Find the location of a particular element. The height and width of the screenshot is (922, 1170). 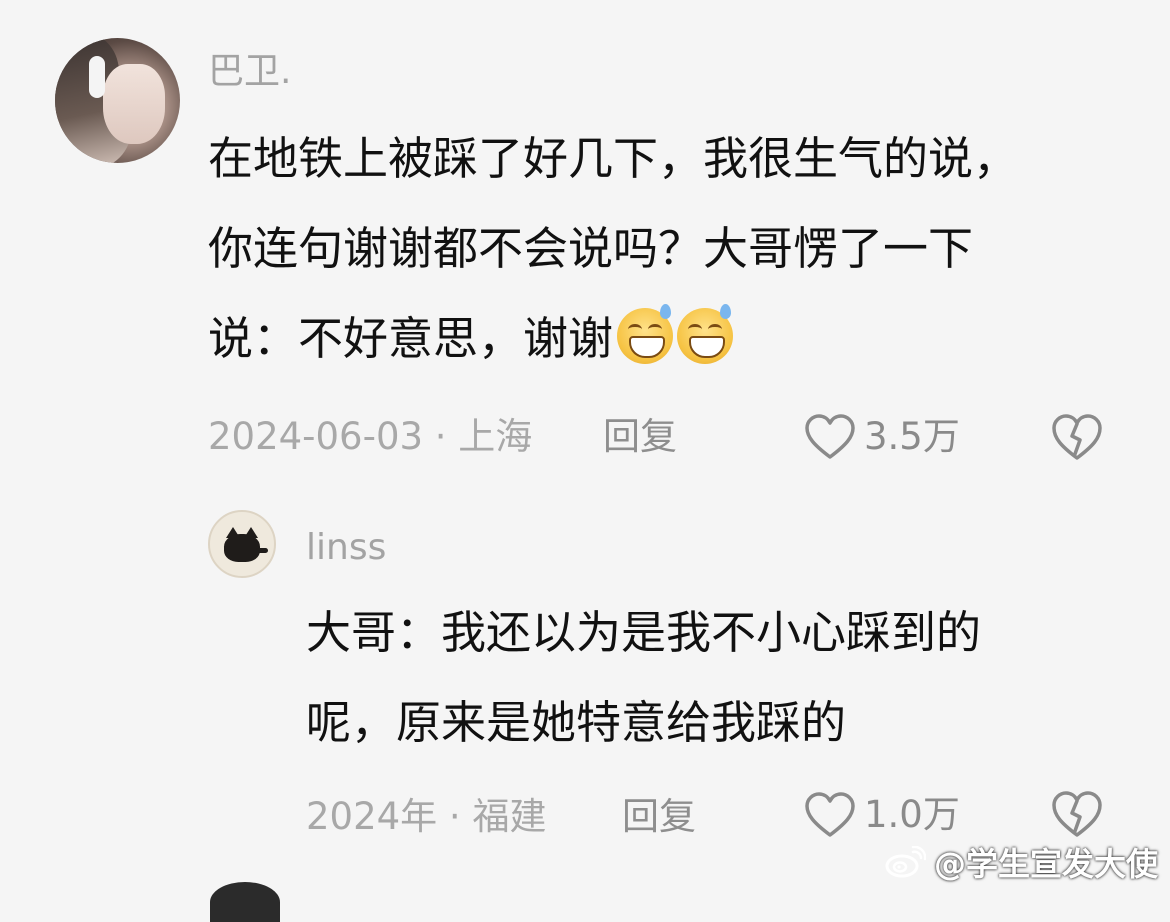

avatar-cat-tail-shape is located at coordinates (262, 550).